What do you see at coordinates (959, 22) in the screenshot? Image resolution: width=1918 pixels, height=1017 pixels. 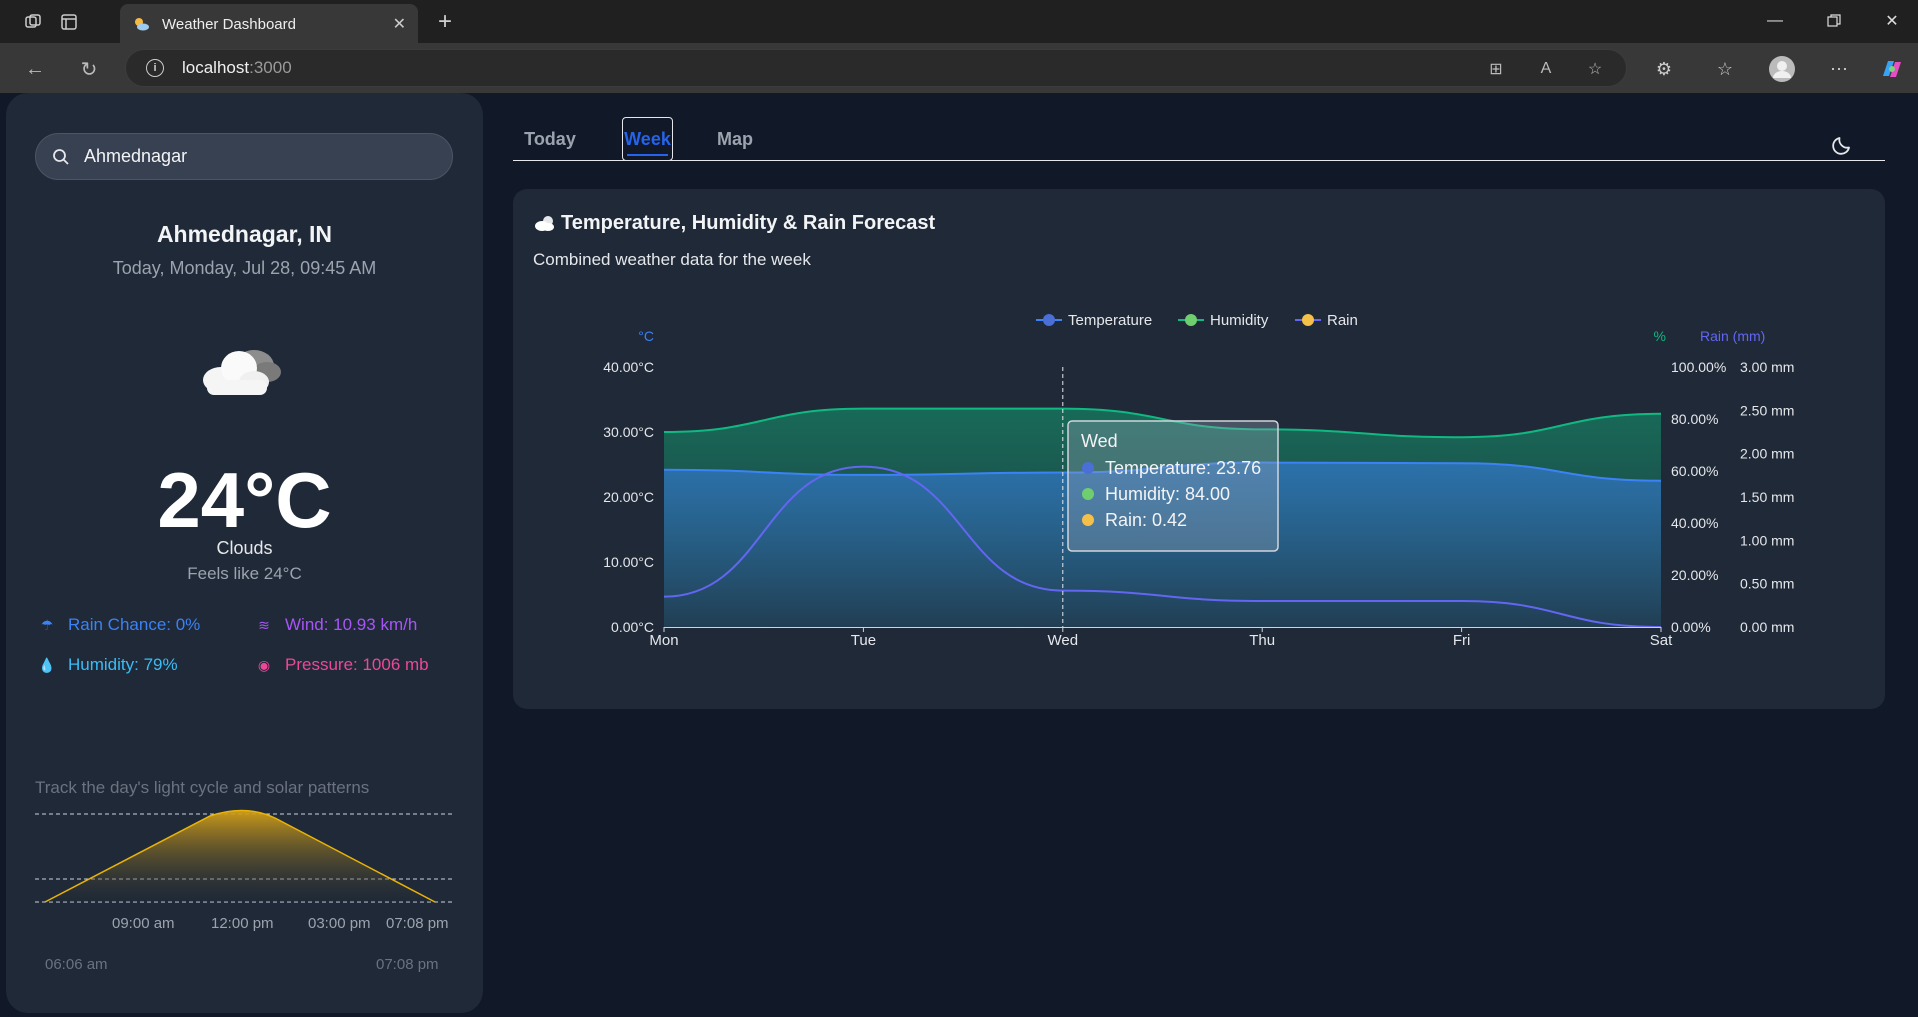 I see `browser-titlebar: Weather Dashboard ✕ + — ✕` at bounding box center [959, 22].